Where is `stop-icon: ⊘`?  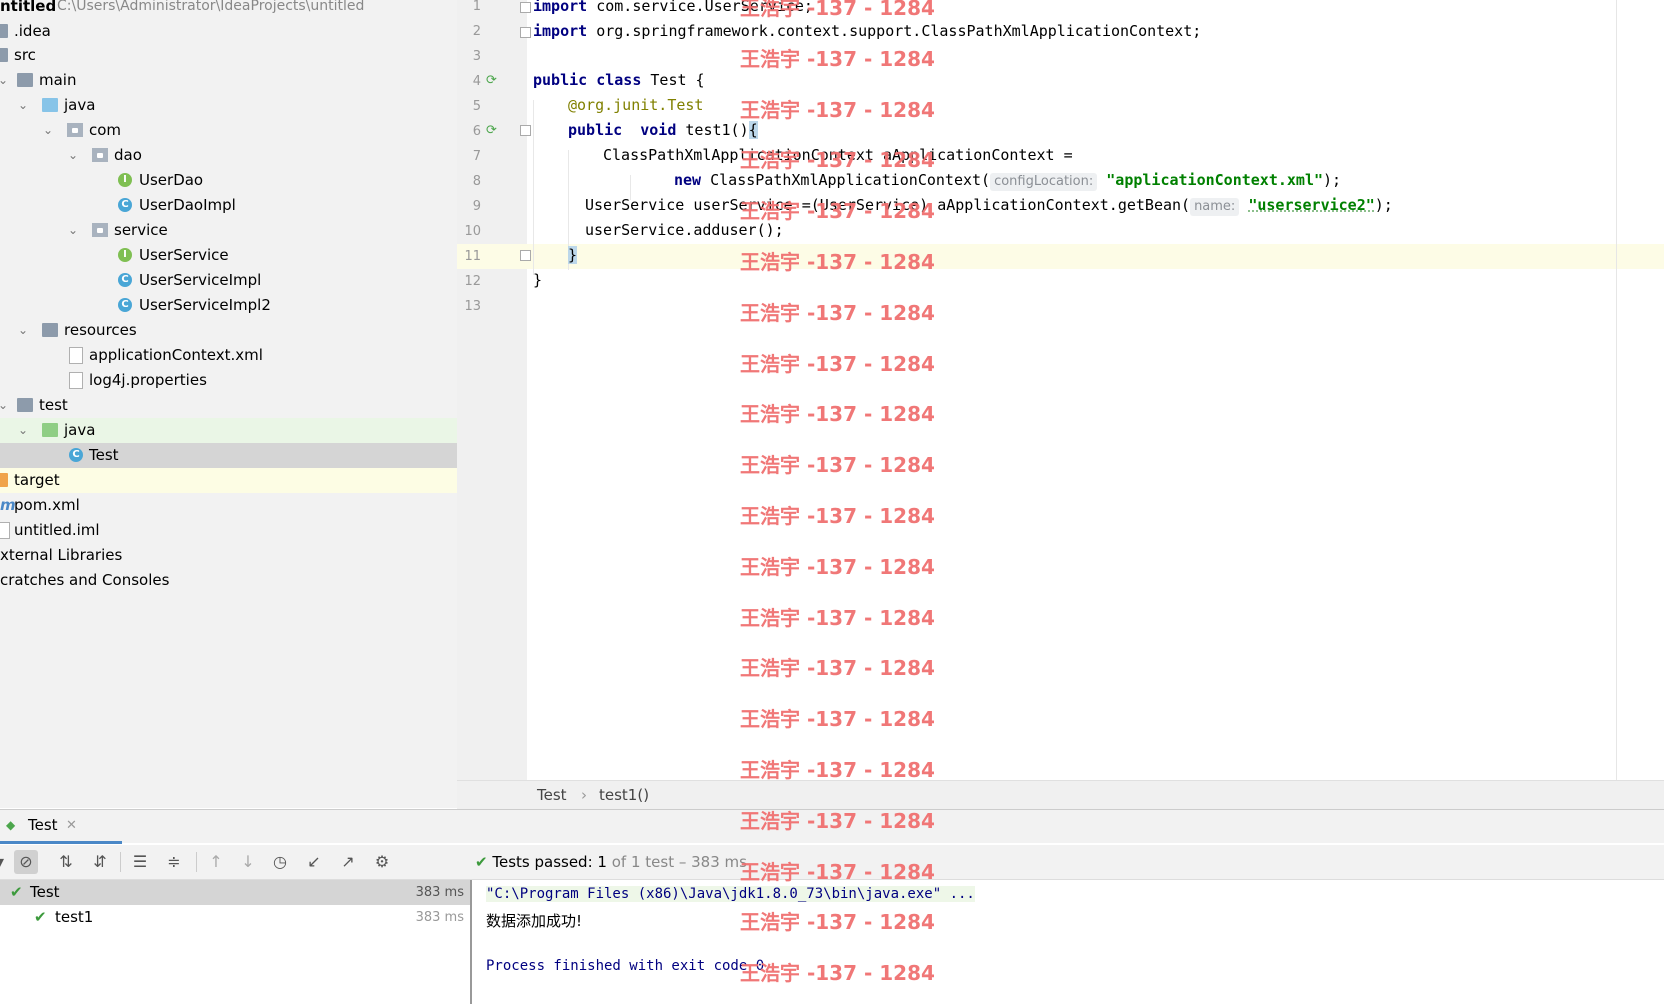 stop-icon: ⊘ is located at coordinates (26, 862).